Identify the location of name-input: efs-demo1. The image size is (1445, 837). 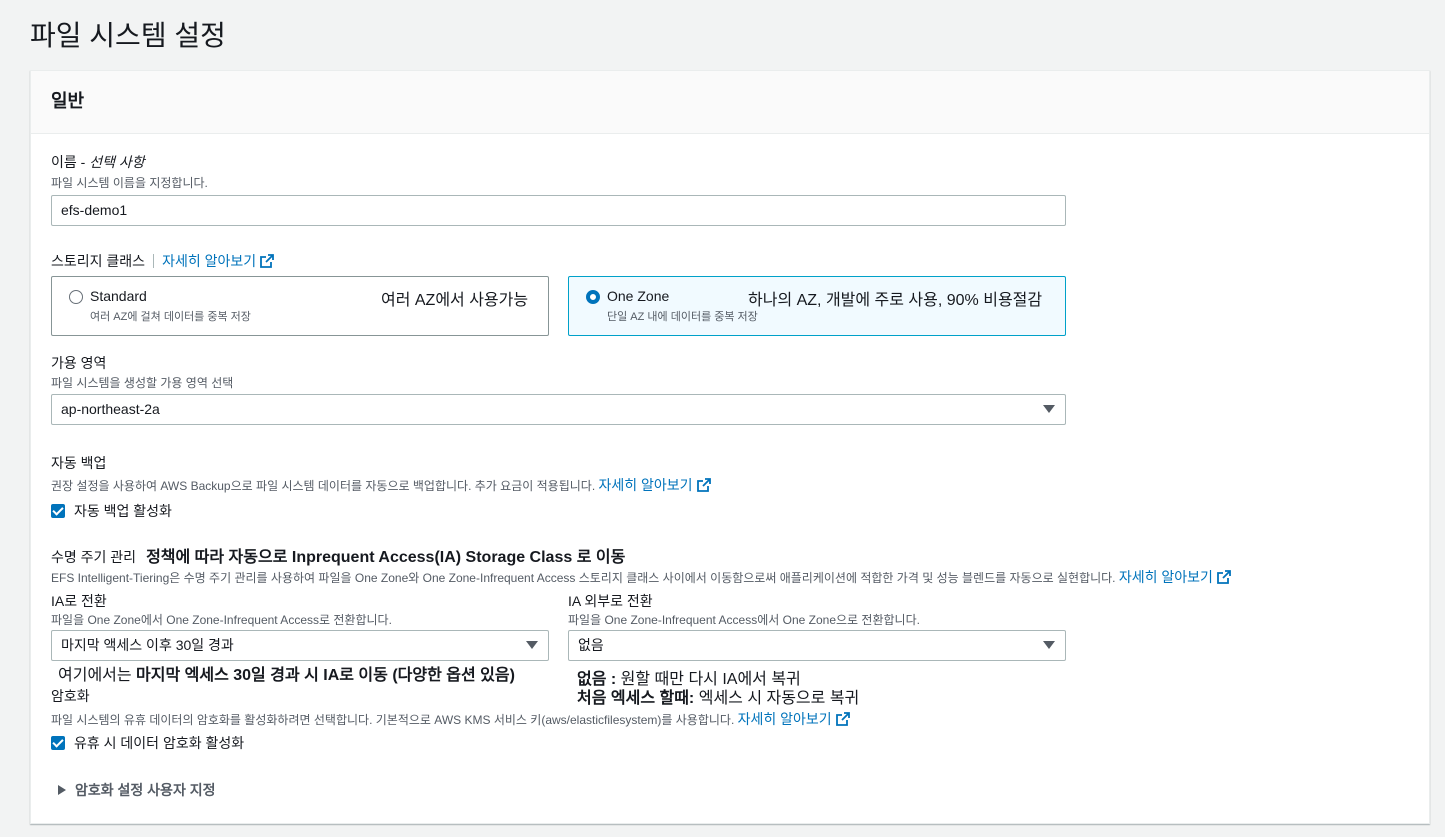
(558, 210).